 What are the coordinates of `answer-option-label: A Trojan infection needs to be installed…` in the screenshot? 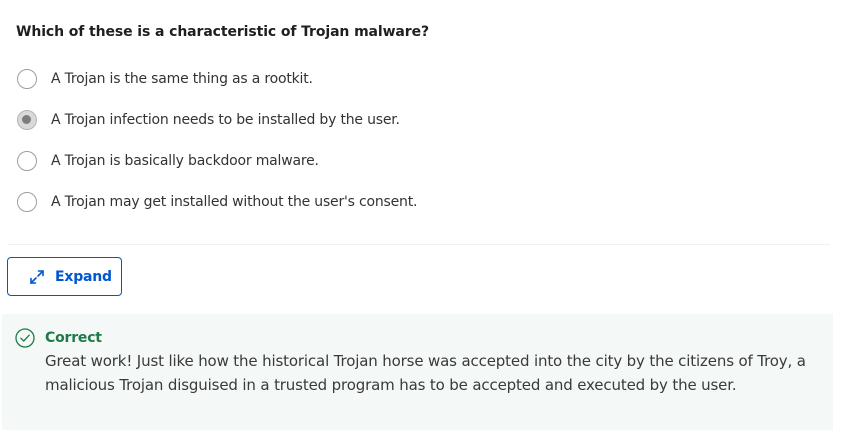 It's located at (225, 119).